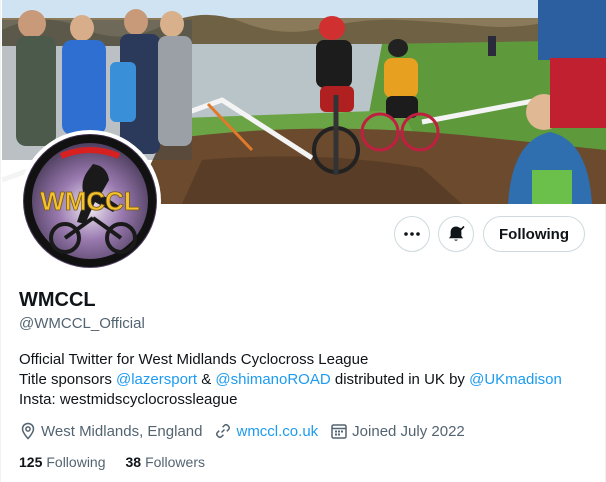 The image size is (606, 482). I want to click on followers-stat-link: 38 Followers, so click(165, 462).